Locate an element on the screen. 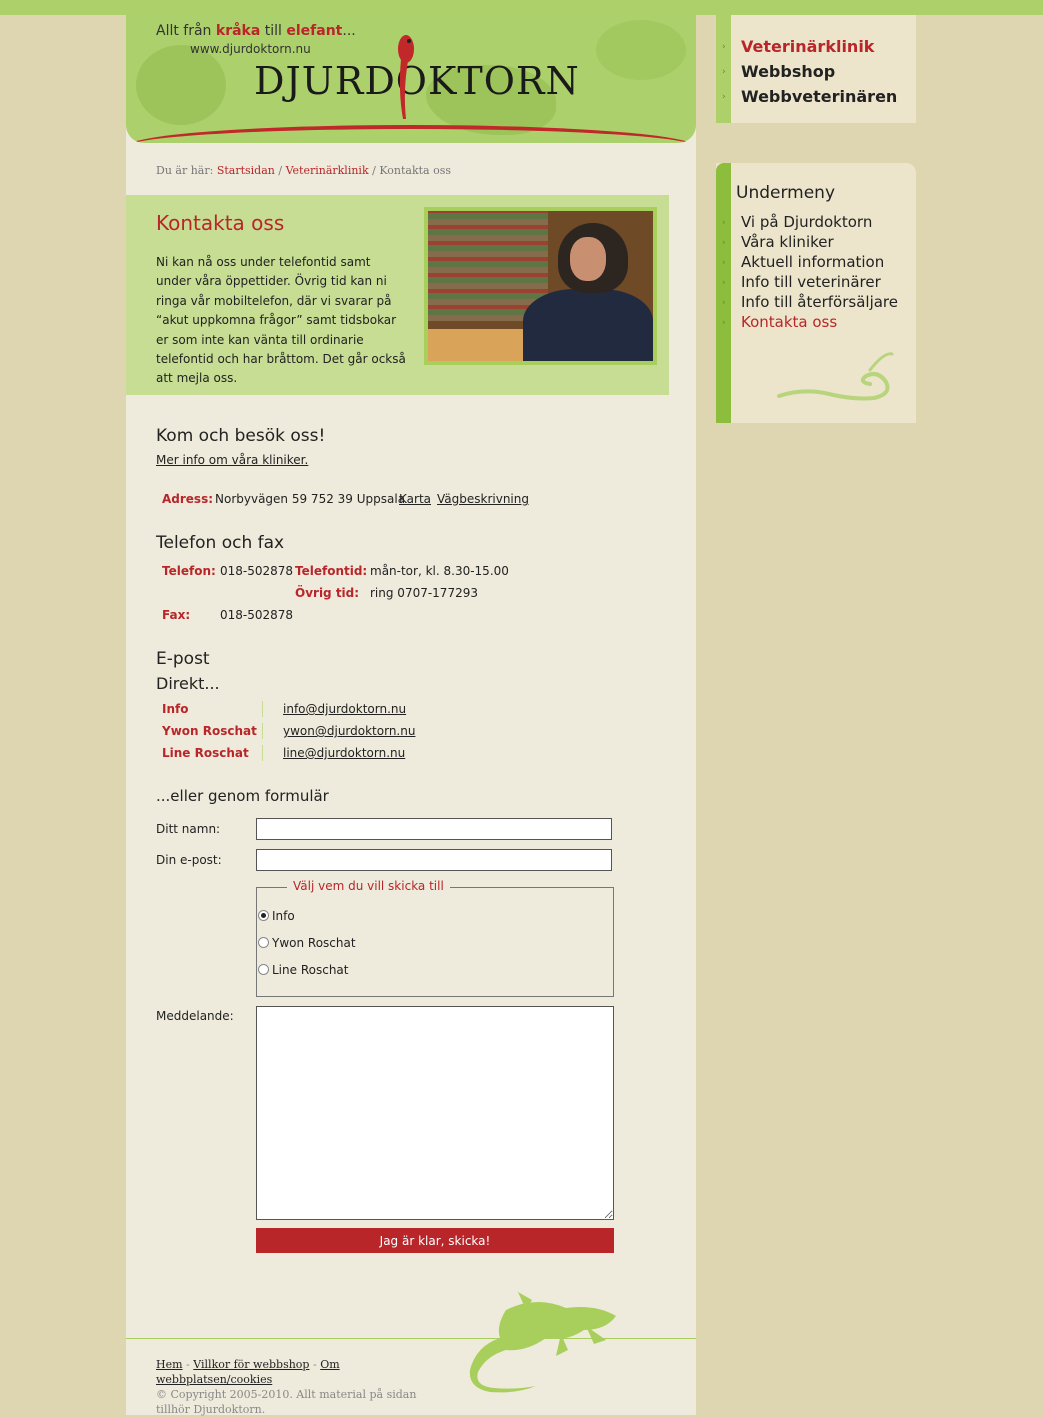 The width and height of the screenshot is (1043, 1417). message-textarea is located at coordinates (435, 1113).